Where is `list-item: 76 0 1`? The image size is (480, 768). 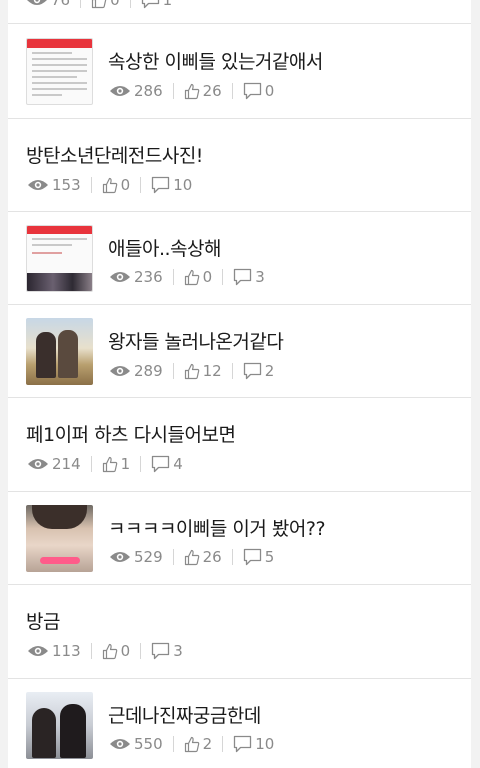
list-item: 76 0 1 is located at coordinates (239, 12).